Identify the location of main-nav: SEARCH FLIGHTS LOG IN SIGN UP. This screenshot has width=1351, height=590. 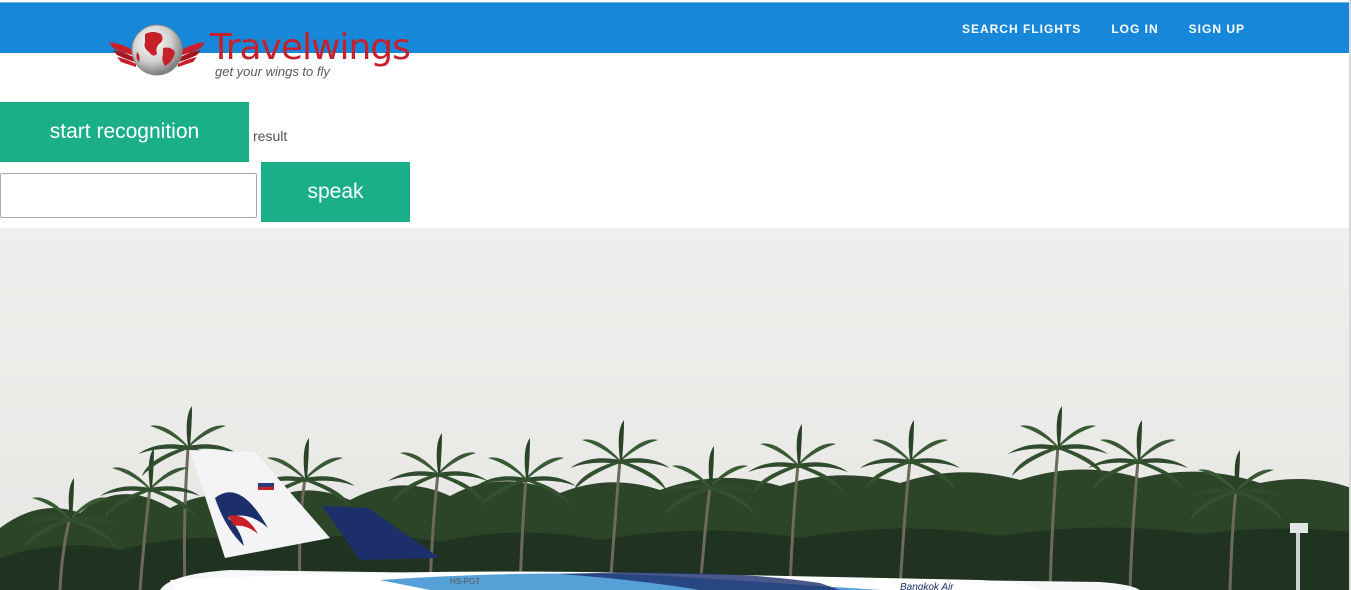
(1088, 28).